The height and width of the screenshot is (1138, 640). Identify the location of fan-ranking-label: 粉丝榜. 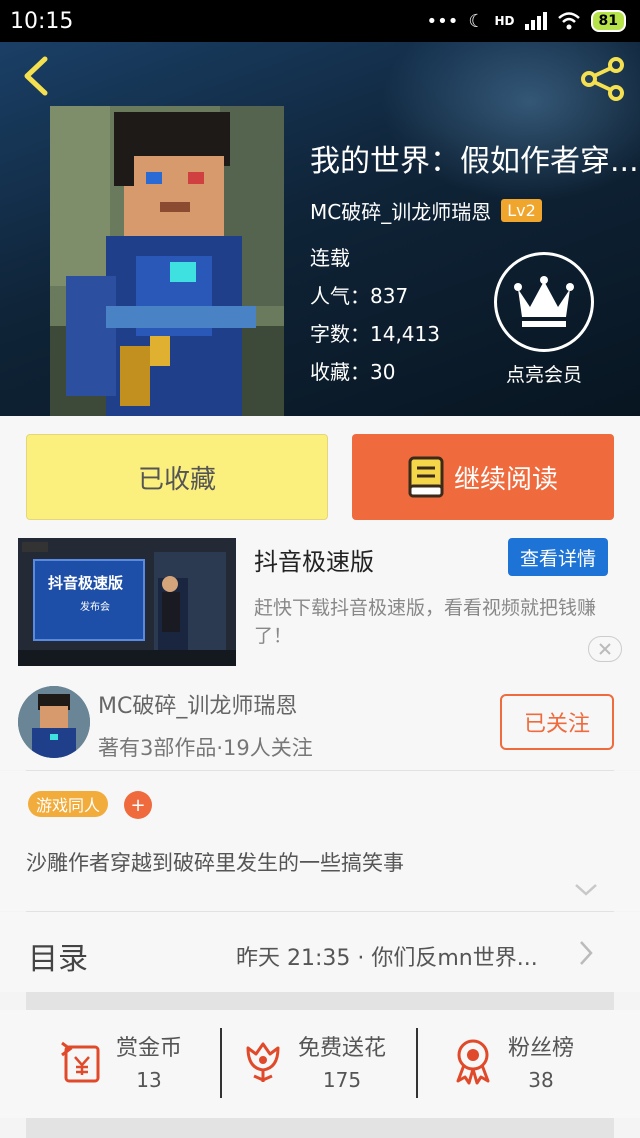
(541, 1048).